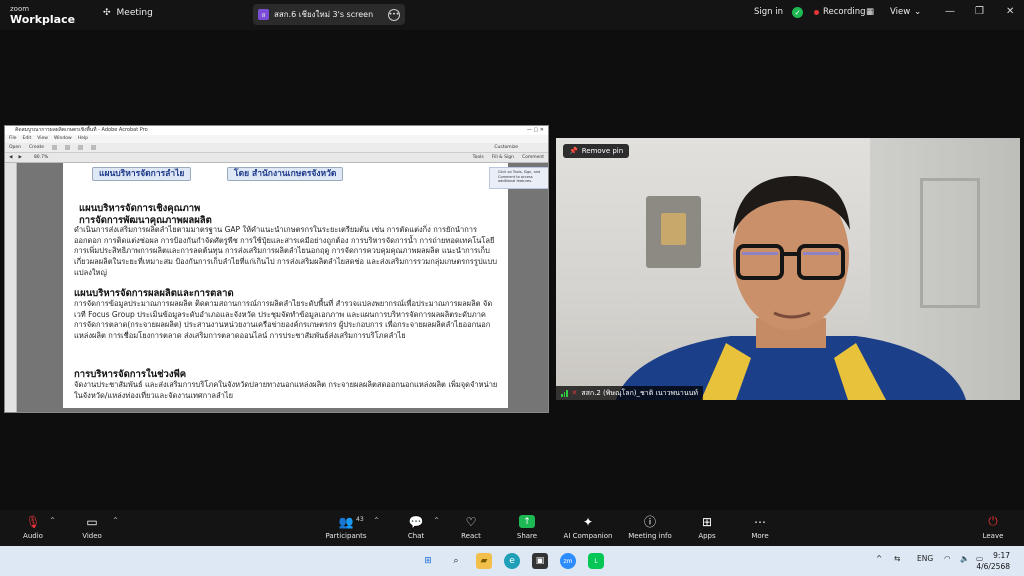 The width and height of the screenshot is (1024, 576). What do you see at coordinates (527, 521) in the screenshot?
I see `share-icon: ↑` at bounding box center [527, 521].